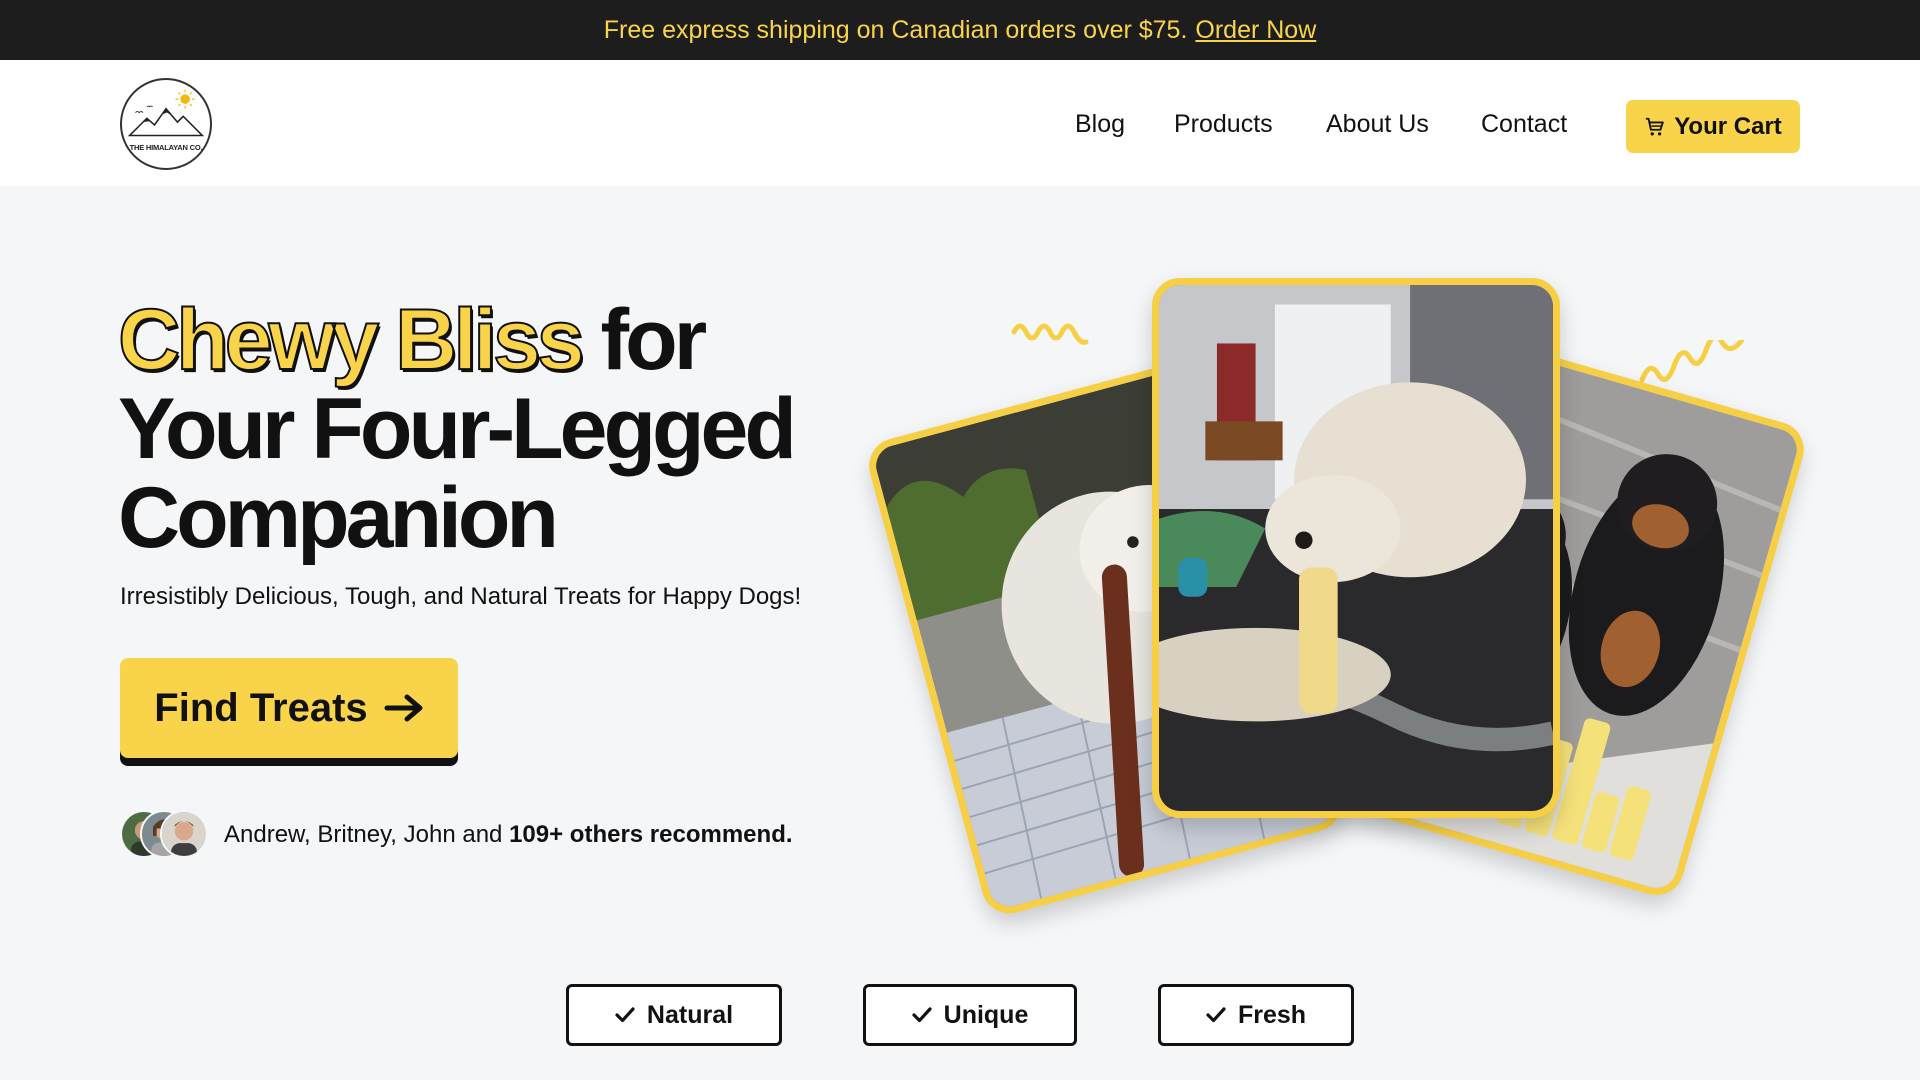 The height and width of the screenshot is (1080, 1920). Describe the element at coordinates (184, 834) in the screenshot. I see `avatar` at that location.